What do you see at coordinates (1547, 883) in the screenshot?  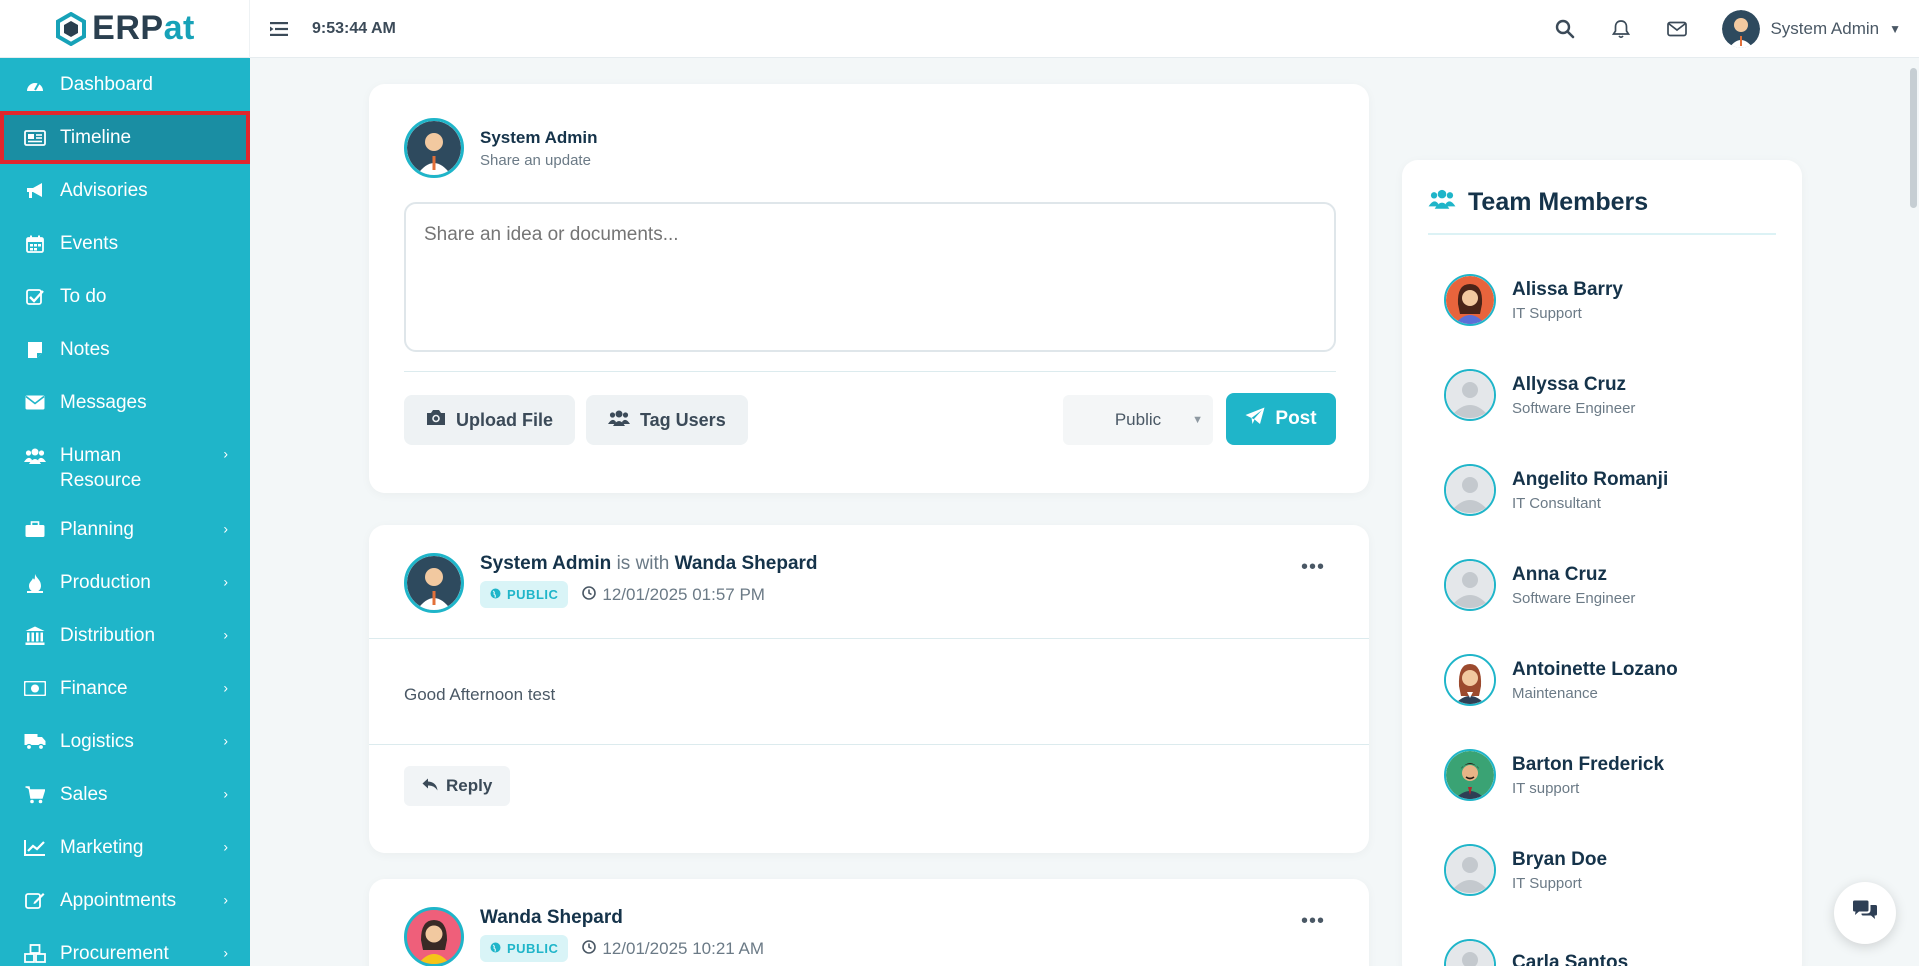 I see `member-role: IT Support` at bounding box center [1547, 883].